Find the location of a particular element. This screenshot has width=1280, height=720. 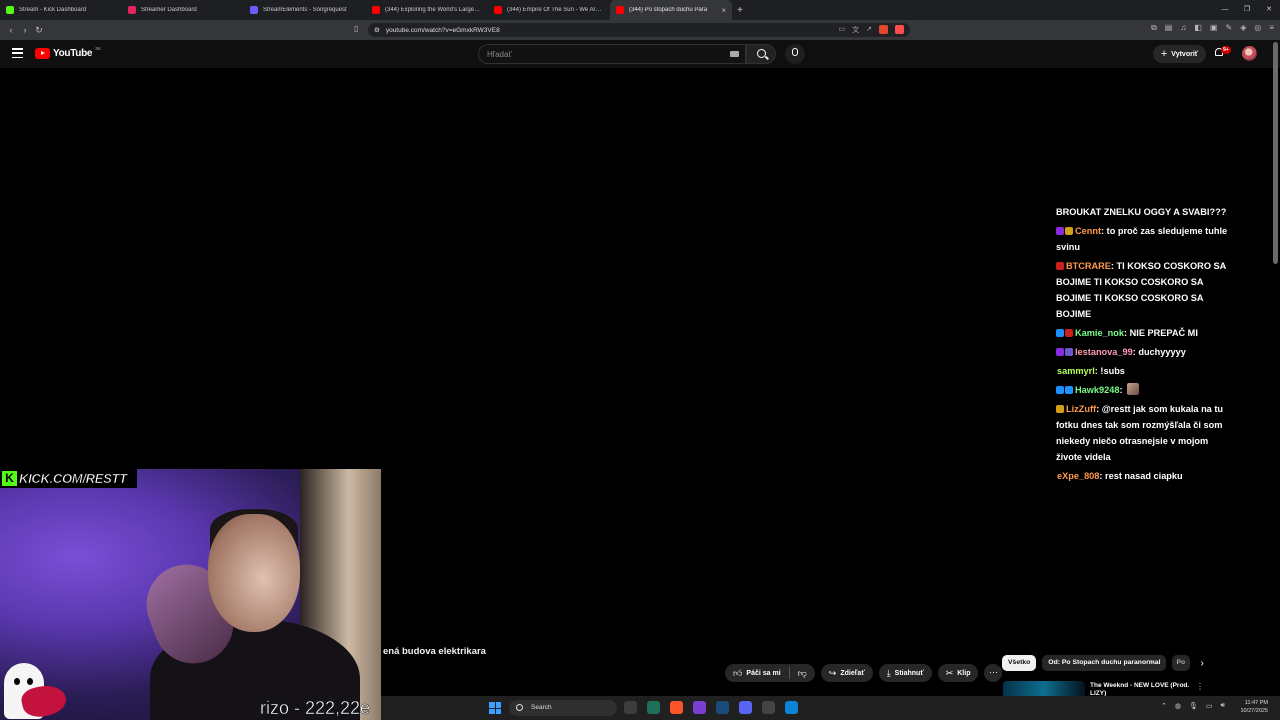

windows-start-icon is located at coordinates (495, 708).